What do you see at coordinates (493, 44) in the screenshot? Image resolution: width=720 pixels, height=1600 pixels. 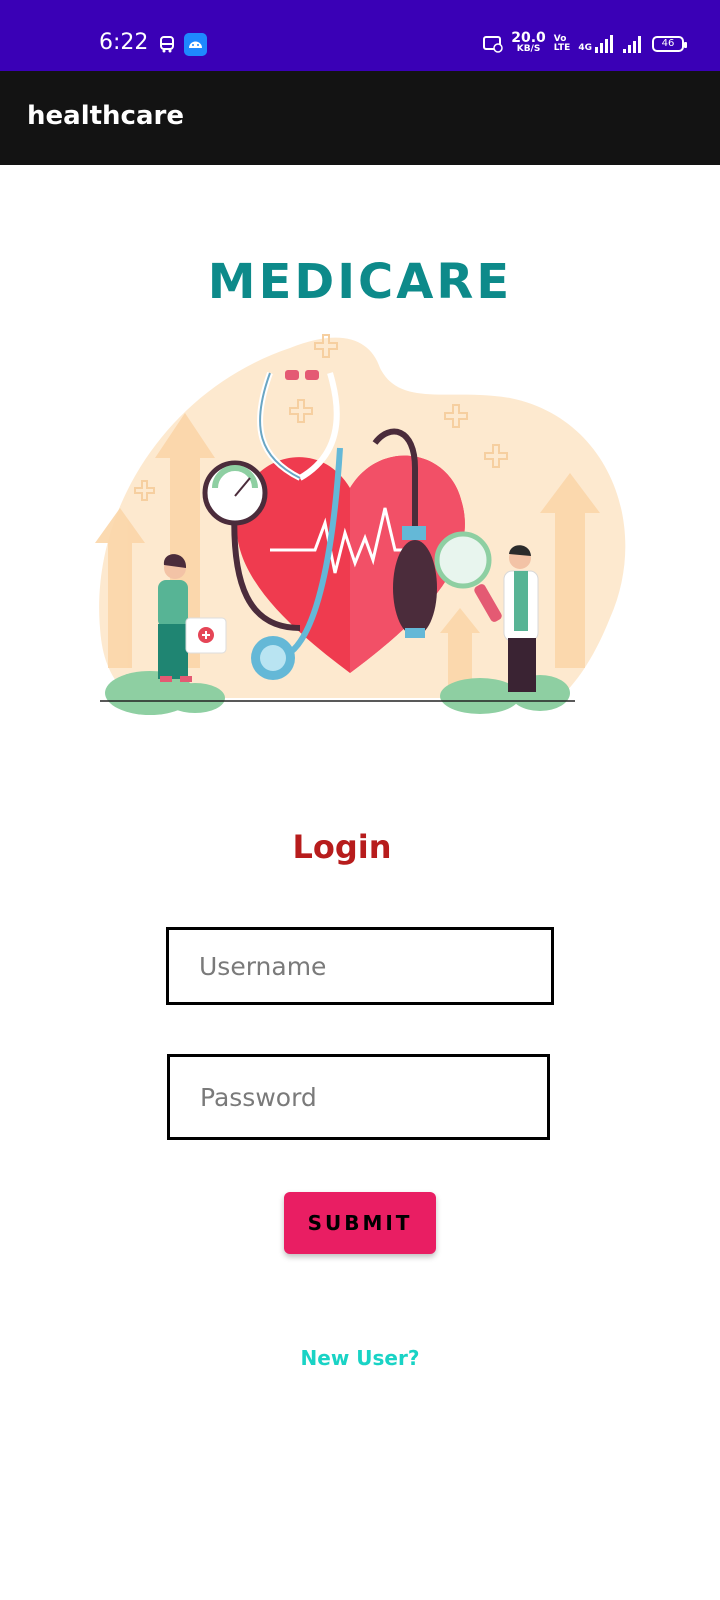 I see `screen-cast-icon` at bounding box center [493, 44].